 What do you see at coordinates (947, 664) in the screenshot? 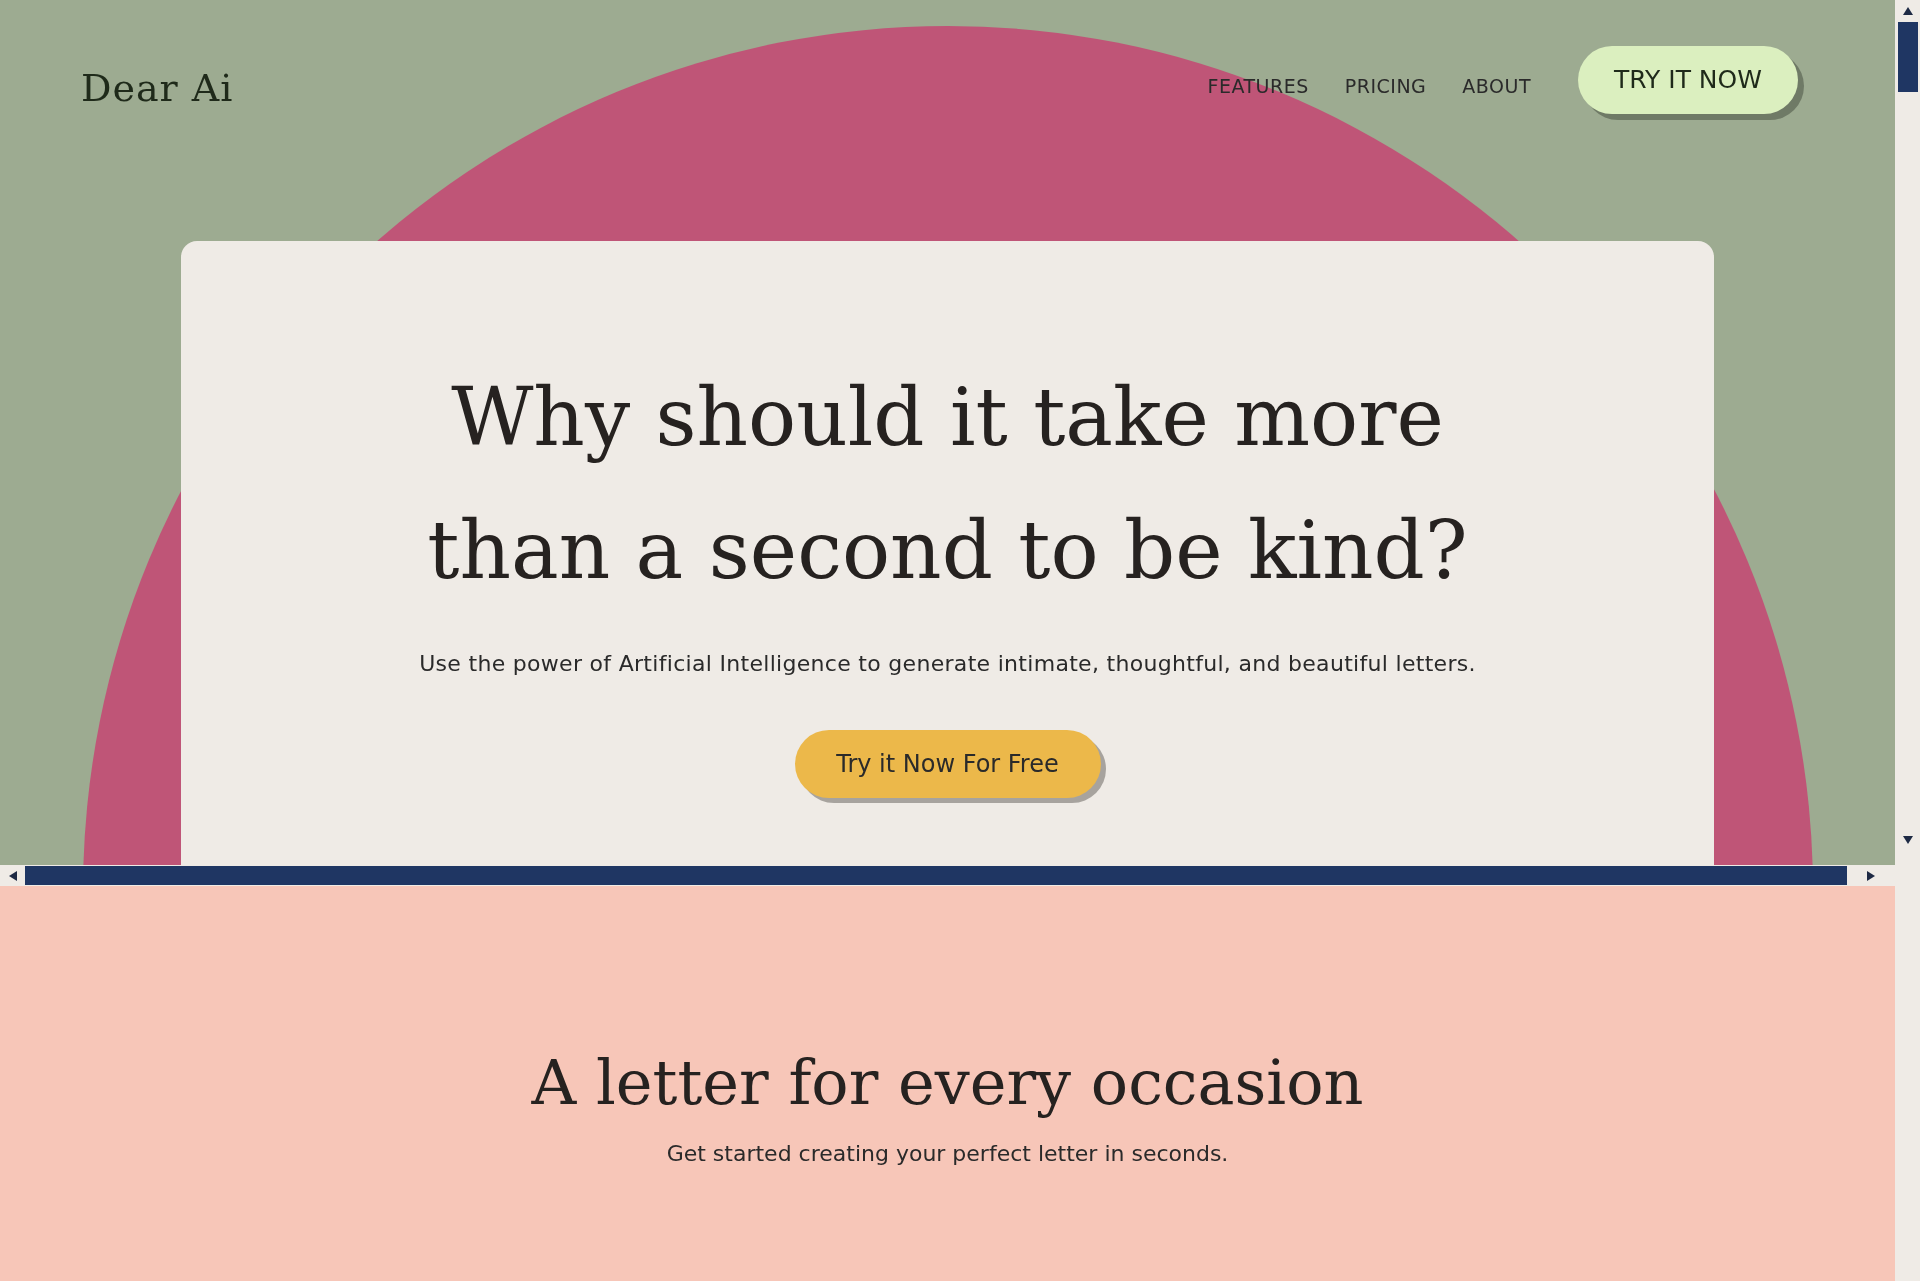
I see `hero-subtitle: Use the power of Artificial Intelligence to generate intimate, thoughtful, and beautiful letters.` at bounding box center [947, 664].